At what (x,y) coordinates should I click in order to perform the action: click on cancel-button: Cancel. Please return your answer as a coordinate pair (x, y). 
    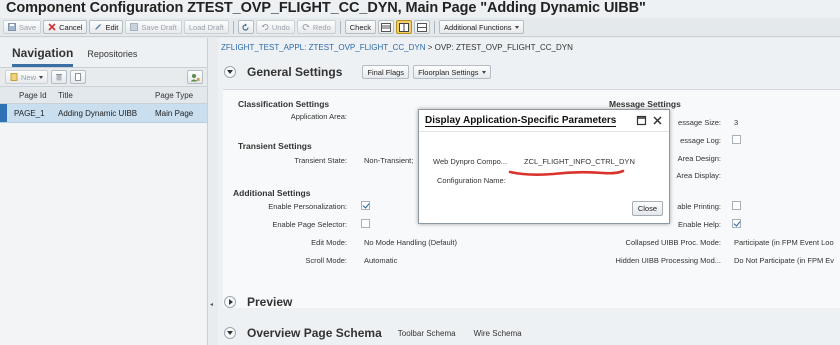
    Looking at the image, I should click on (65, 27).